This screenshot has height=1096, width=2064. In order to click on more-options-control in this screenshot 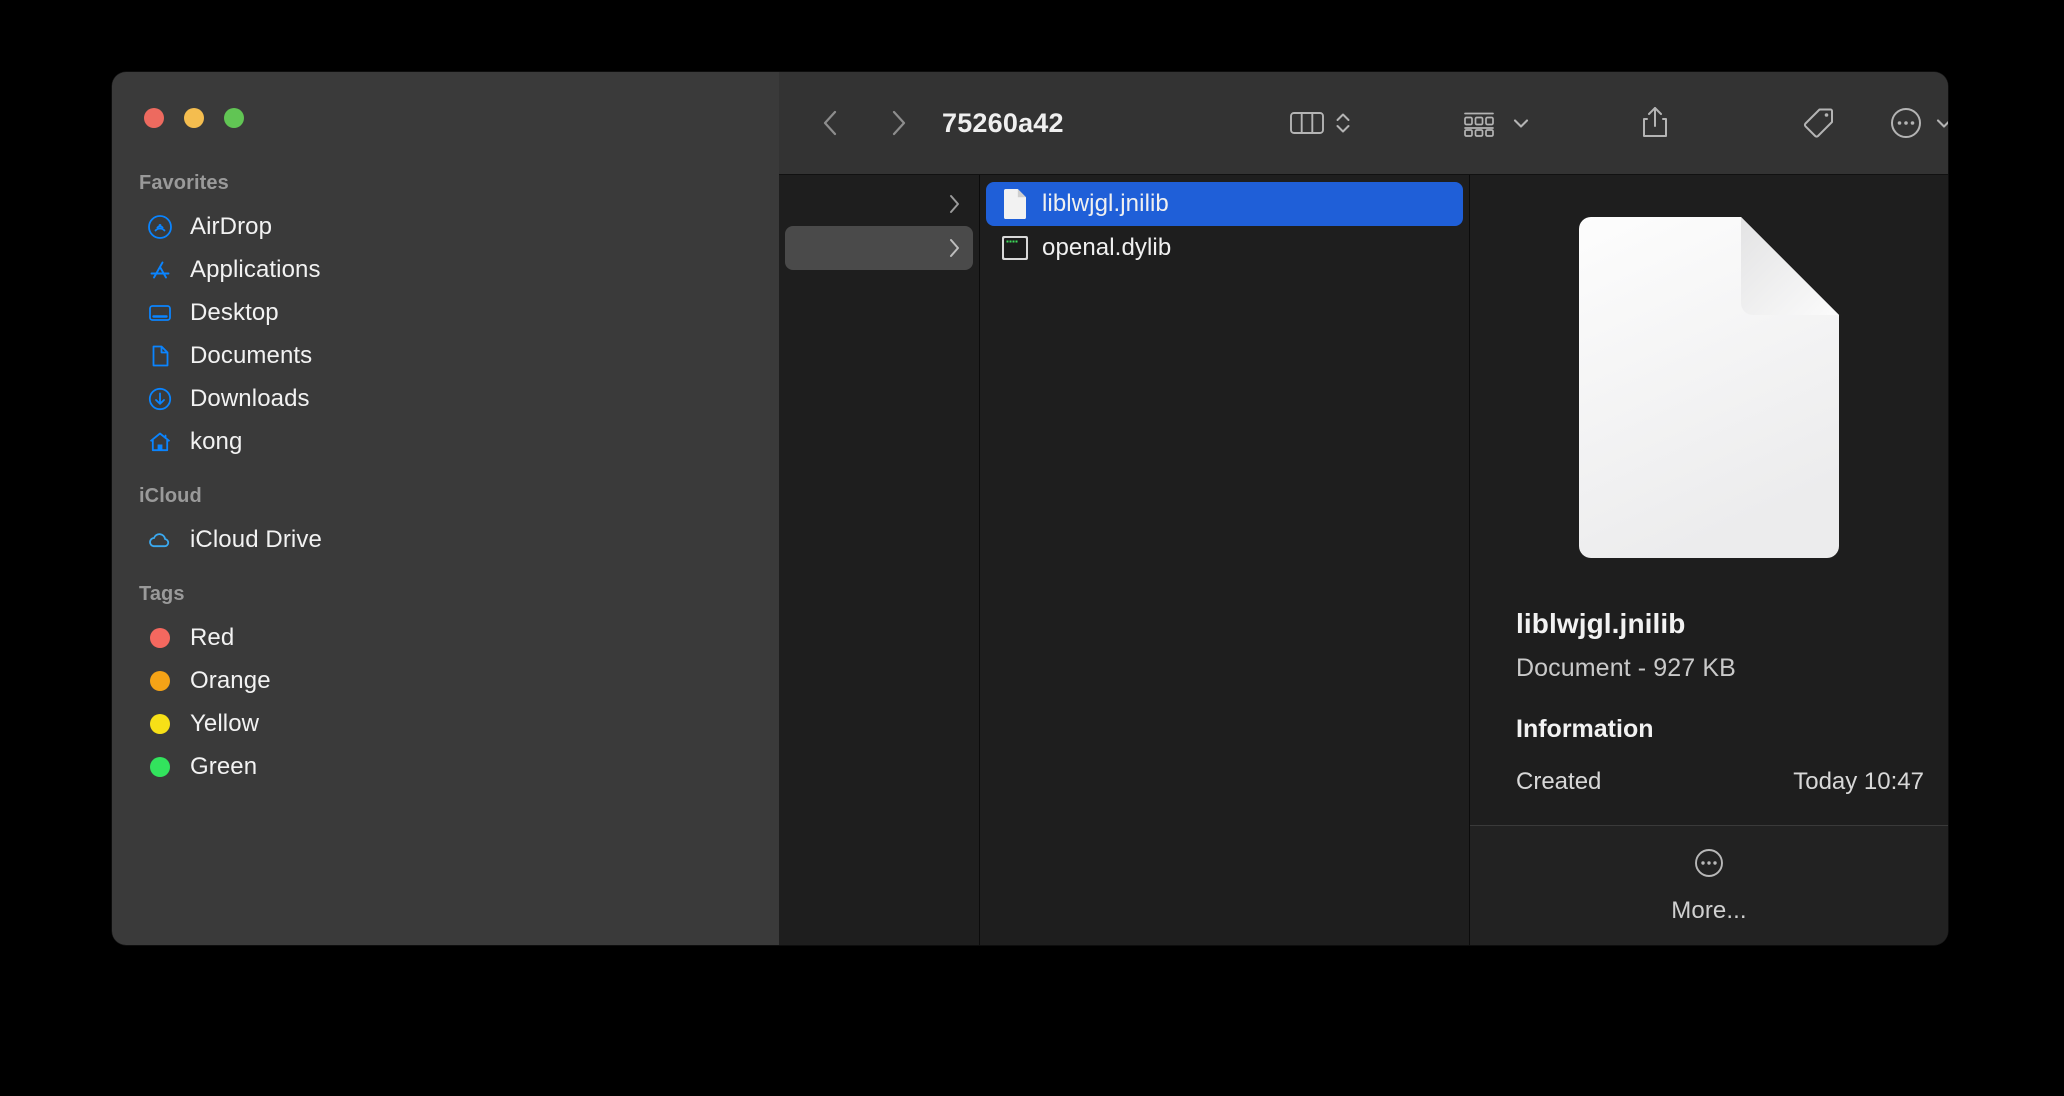, I will do `click(1918, 123)`.